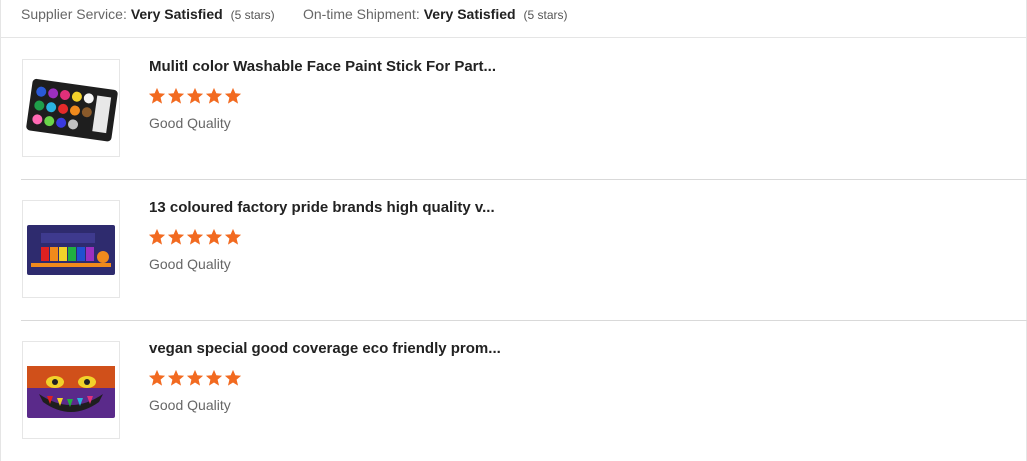 The image size is (1027, 461). What do you see at coordinates (545, 15) in the screenshot?
I see `on-time-shipment-stars-text: (5 stars)` at bounding box center [545, 15].